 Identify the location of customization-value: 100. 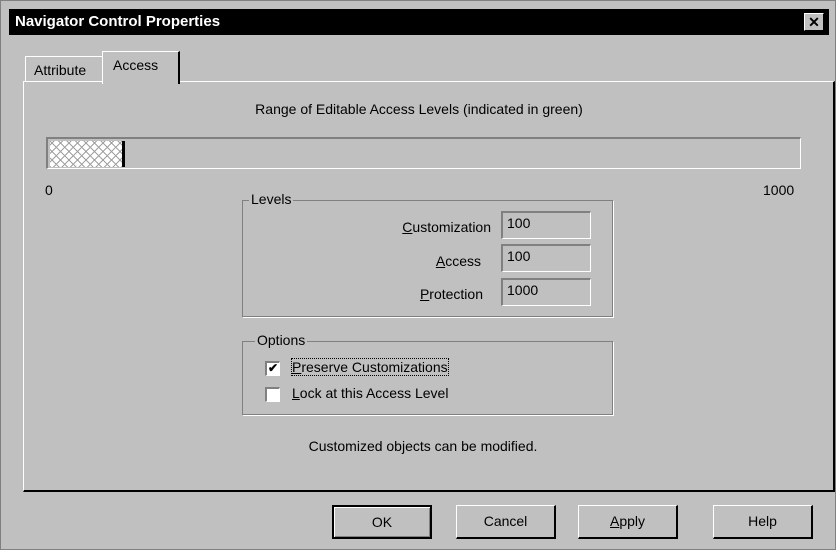
(519, 223).